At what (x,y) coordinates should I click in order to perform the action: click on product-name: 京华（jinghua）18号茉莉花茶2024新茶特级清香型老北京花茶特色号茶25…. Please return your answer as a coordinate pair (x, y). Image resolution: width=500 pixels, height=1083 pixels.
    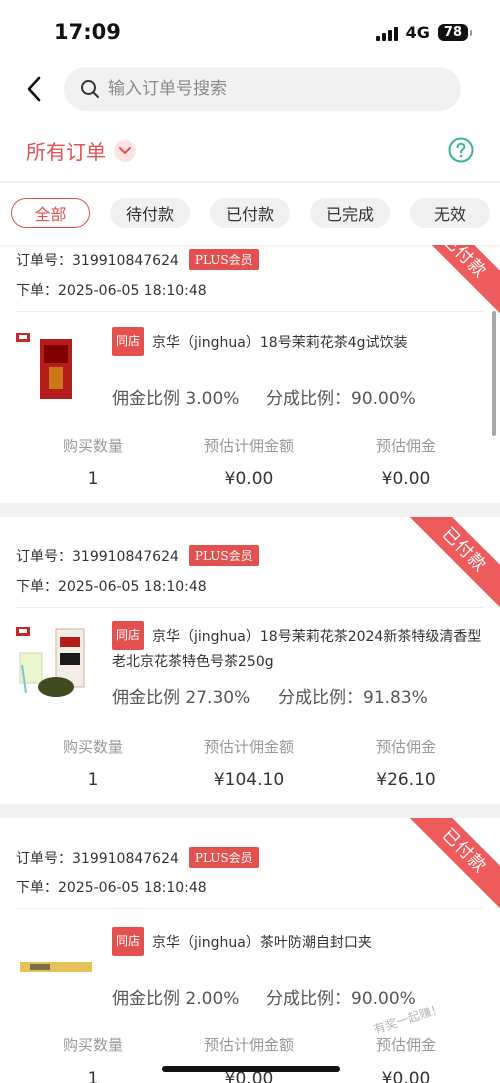
    Looking at the image, I should click on (297, 649).